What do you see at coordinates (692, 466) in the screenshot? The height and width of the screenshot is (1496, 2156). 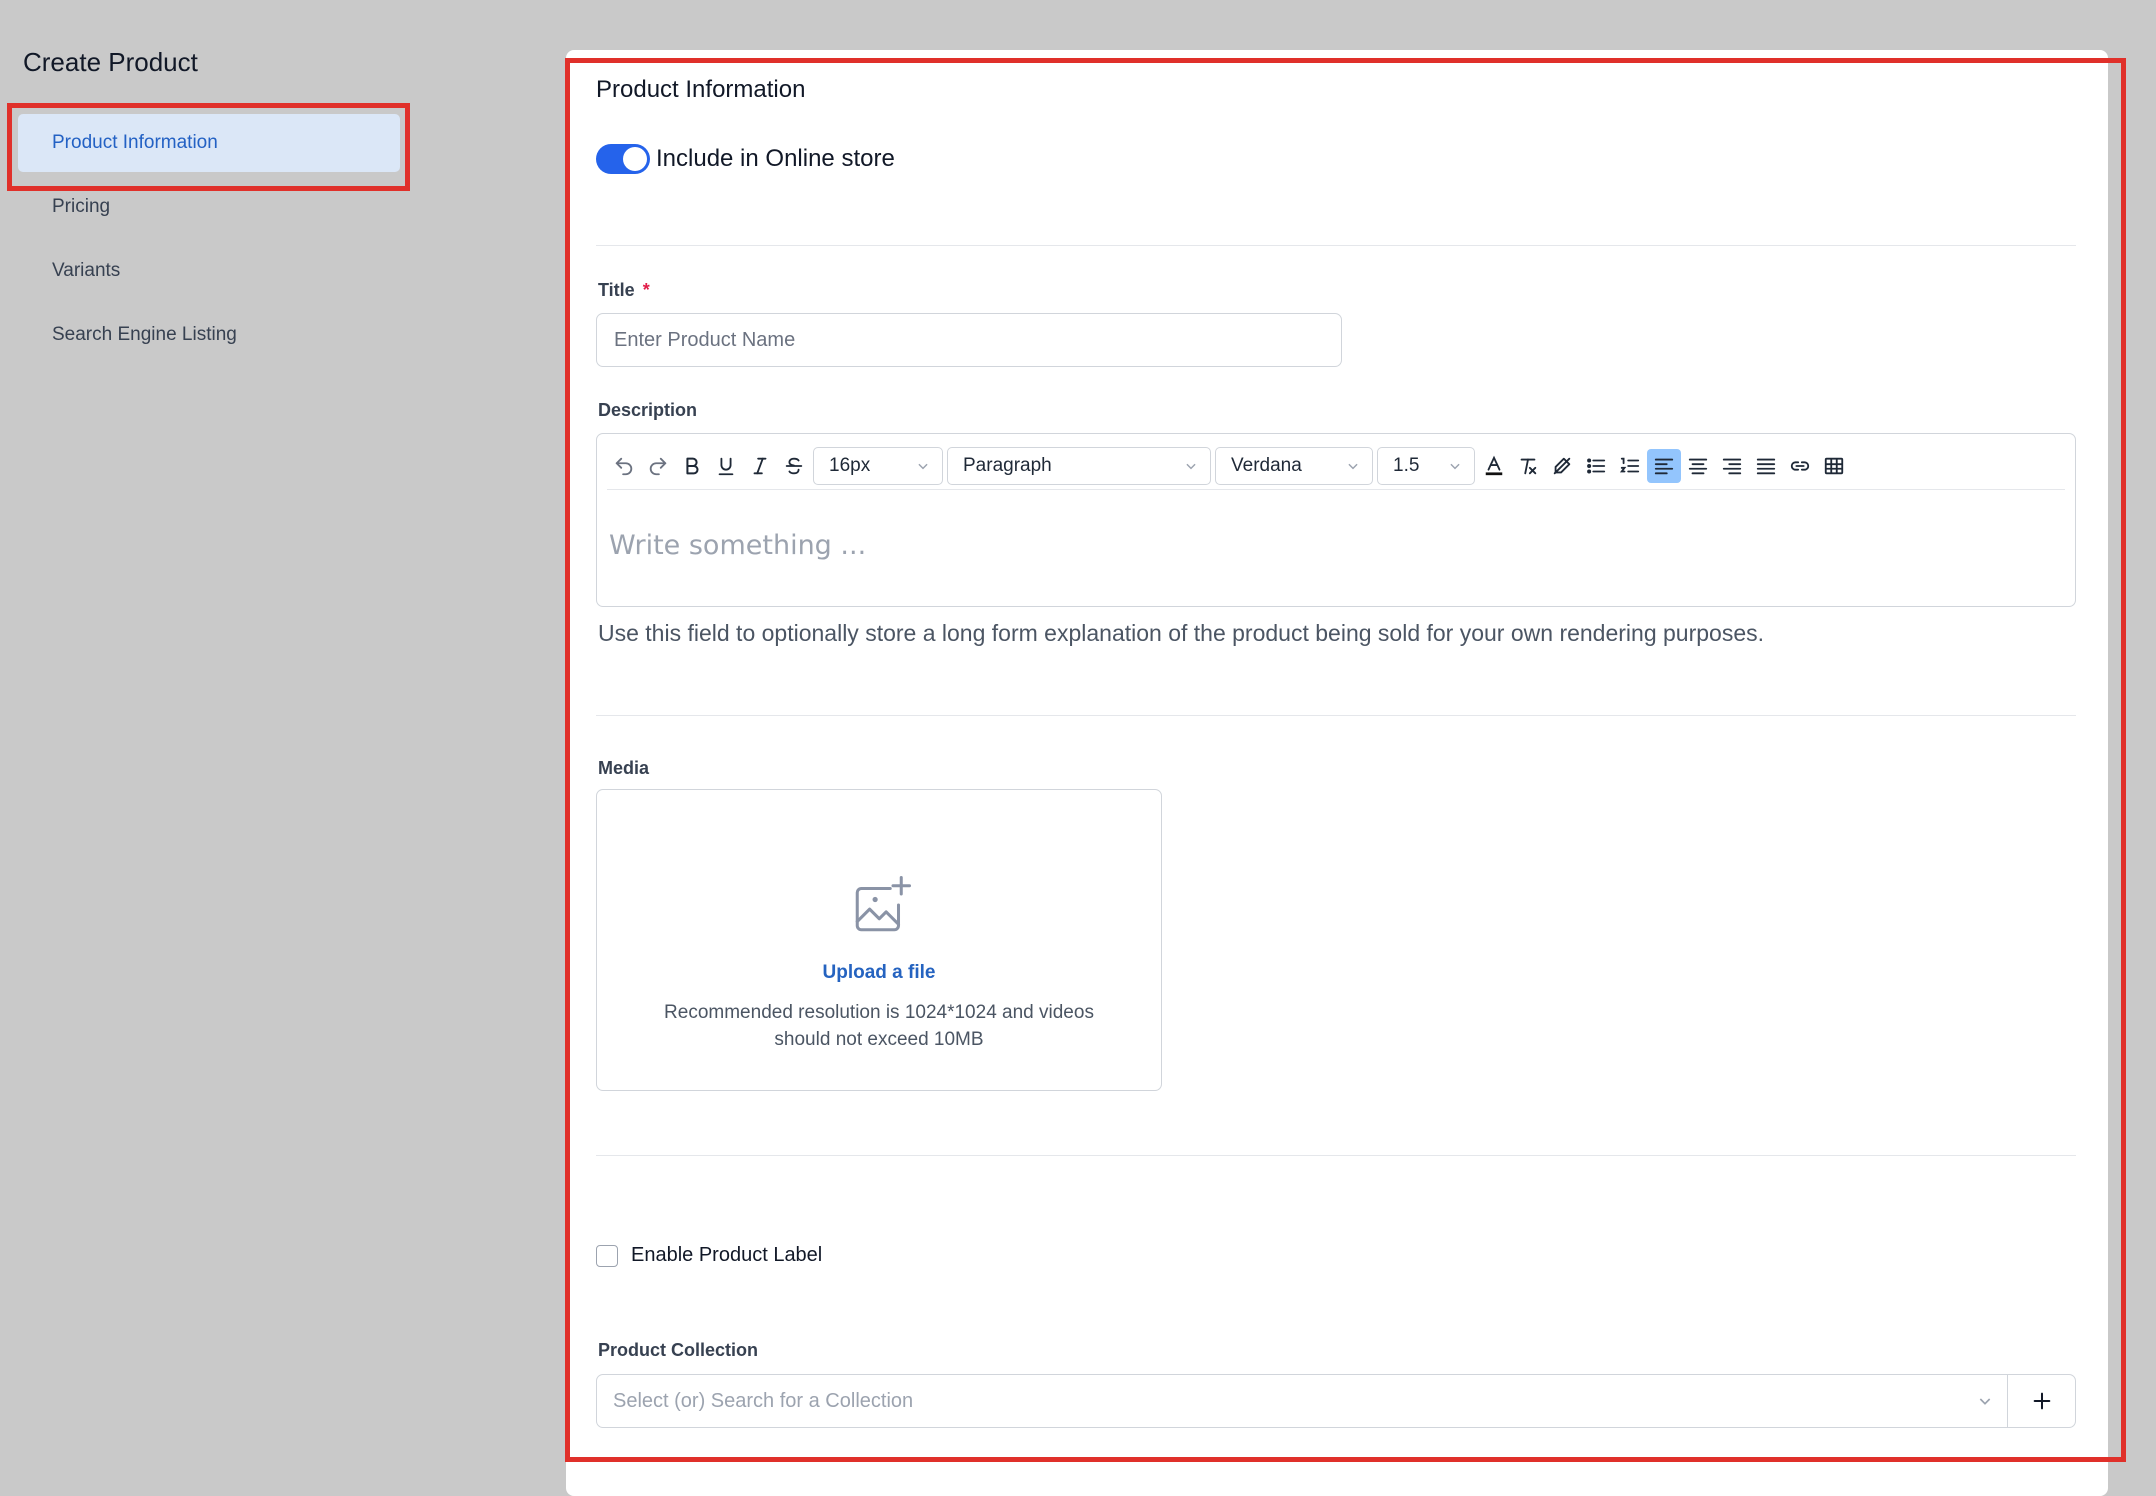 I see `bold-icon` at bounding box center [692, 466].